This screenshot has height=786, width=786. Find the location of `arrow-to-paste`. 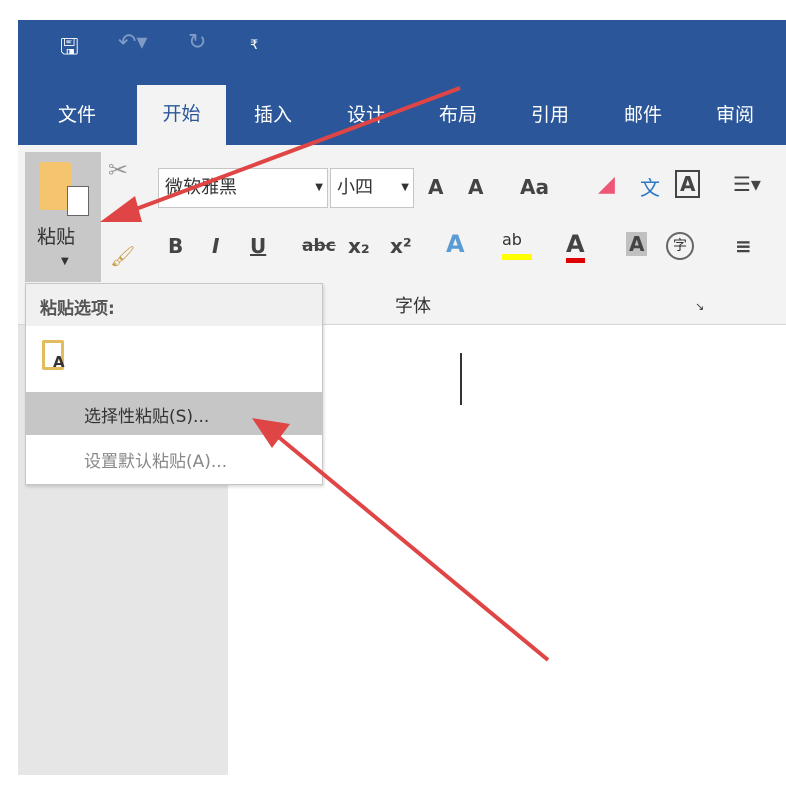

arrow-to-paste is located at coordinates (290, 151).